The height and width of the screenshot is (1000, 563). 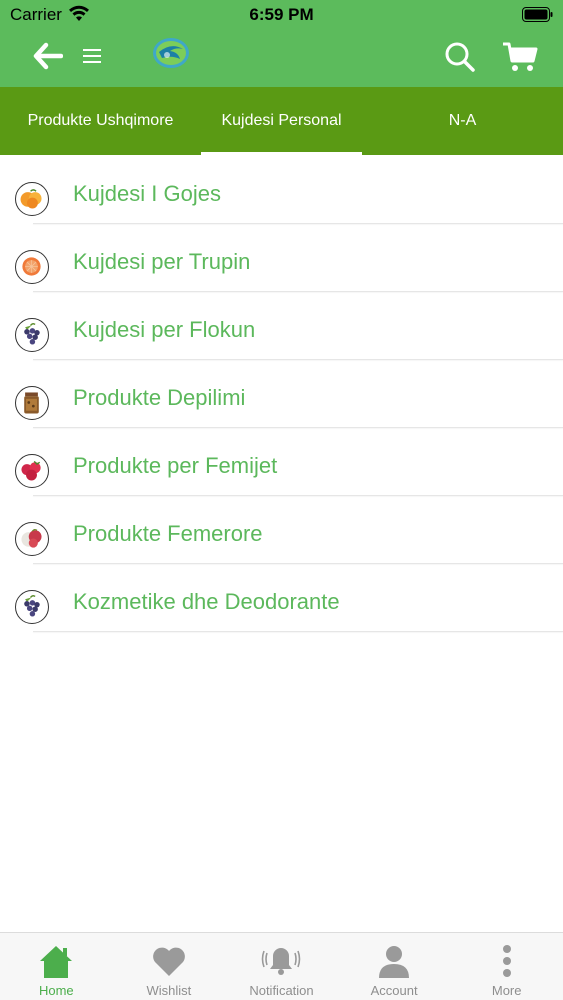 What do you see at coordinates (460, 57) in the screenshot?
I see `search-icon` at bounding box center [460, 57].